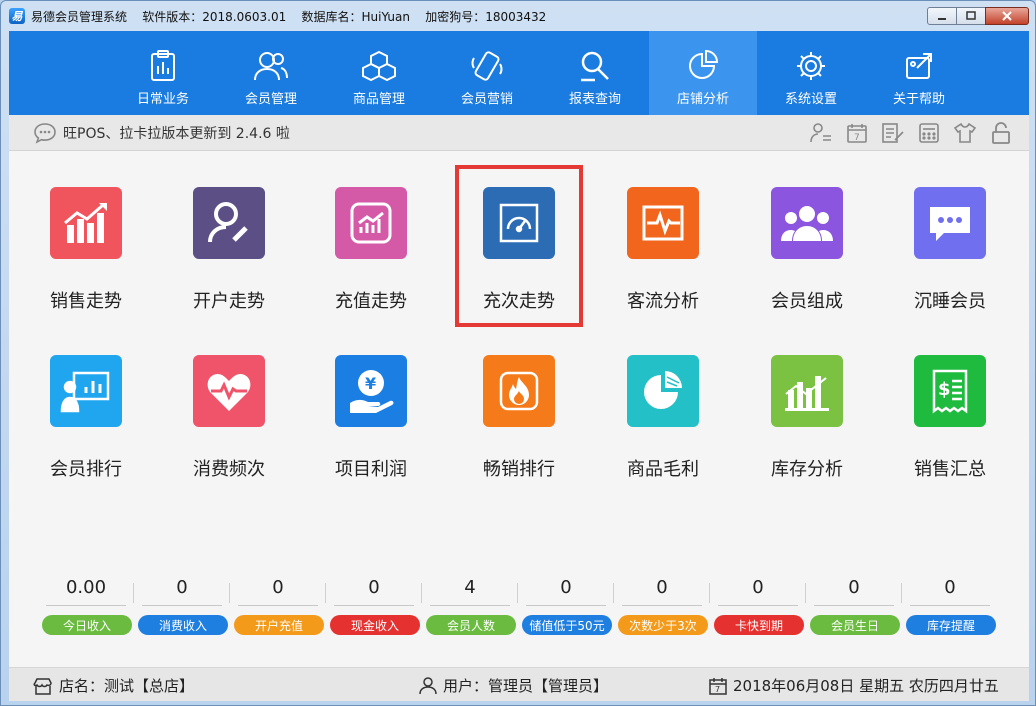 Image resolution: width=1036 pixels, height=706 pixels. I want to click on edit-record-tool, so click(893, 133).